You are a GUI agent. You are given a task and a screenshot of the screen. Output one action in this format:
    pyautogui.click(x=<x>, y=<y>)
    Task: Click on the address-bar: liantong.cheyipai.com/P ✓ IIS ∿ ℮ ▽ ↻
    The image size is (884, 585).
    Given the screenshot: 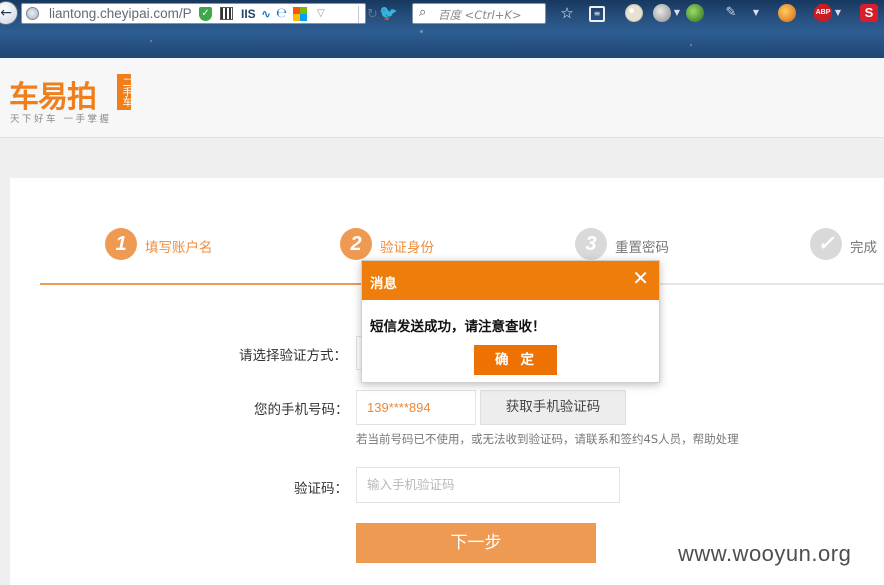 What is the action you would take?
    pyautogui.click(x=199, y=13)
    